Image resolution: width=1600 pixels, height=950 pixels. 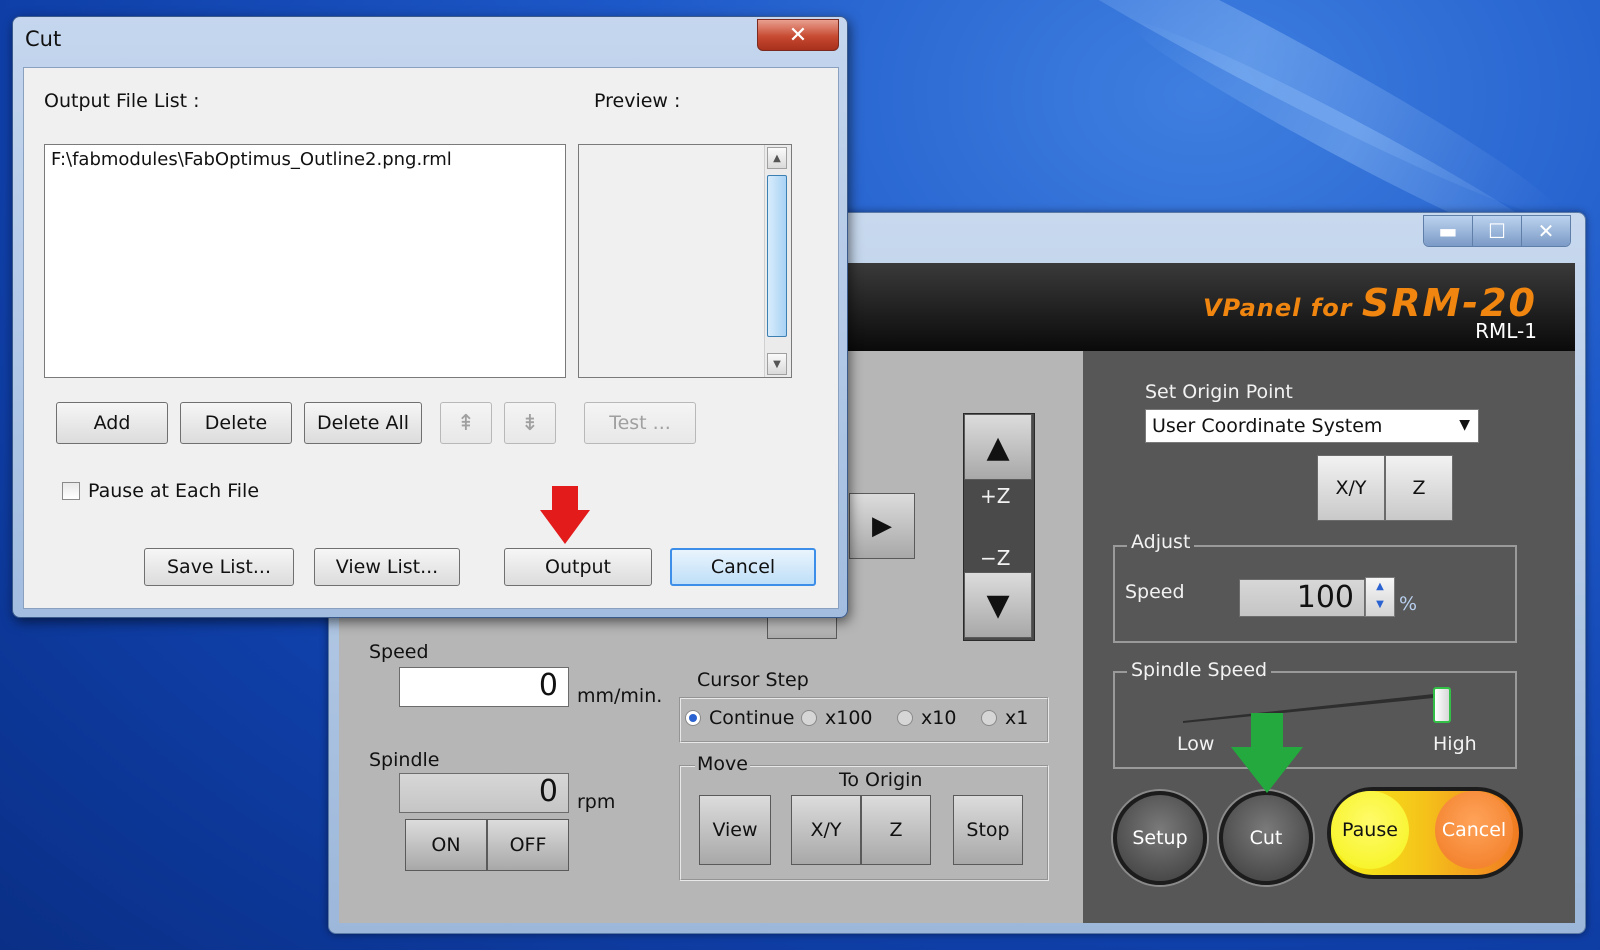 I want to click on origin-coordinate-dropdown: User Coordinate System ▼, so click(x=1312, y=426).